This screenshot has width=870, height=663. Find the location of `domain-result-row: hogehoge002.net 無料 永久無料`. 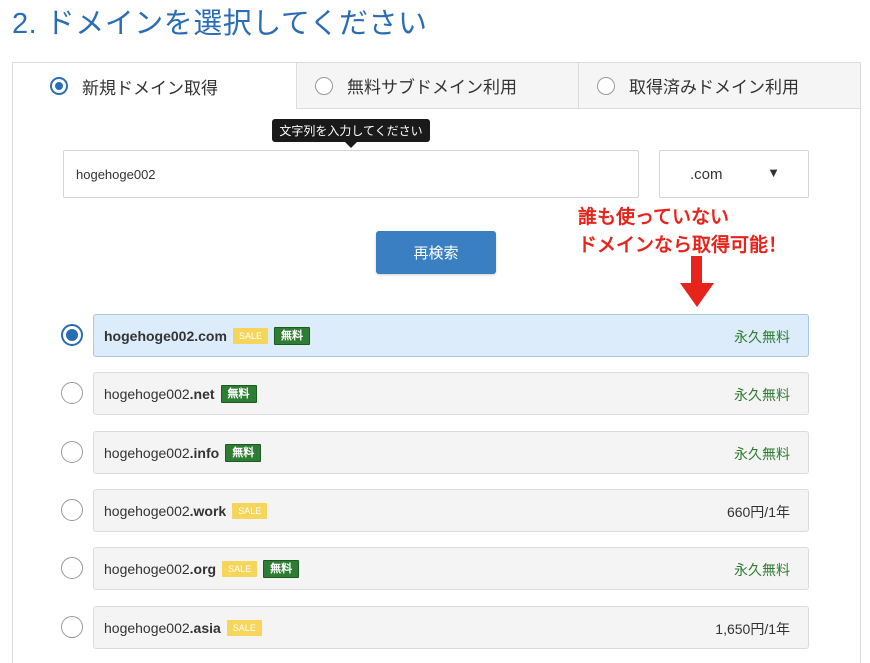

domain-result-row: hogehoge002.net 無料 永久無料 is located at coordinates (435, 393).